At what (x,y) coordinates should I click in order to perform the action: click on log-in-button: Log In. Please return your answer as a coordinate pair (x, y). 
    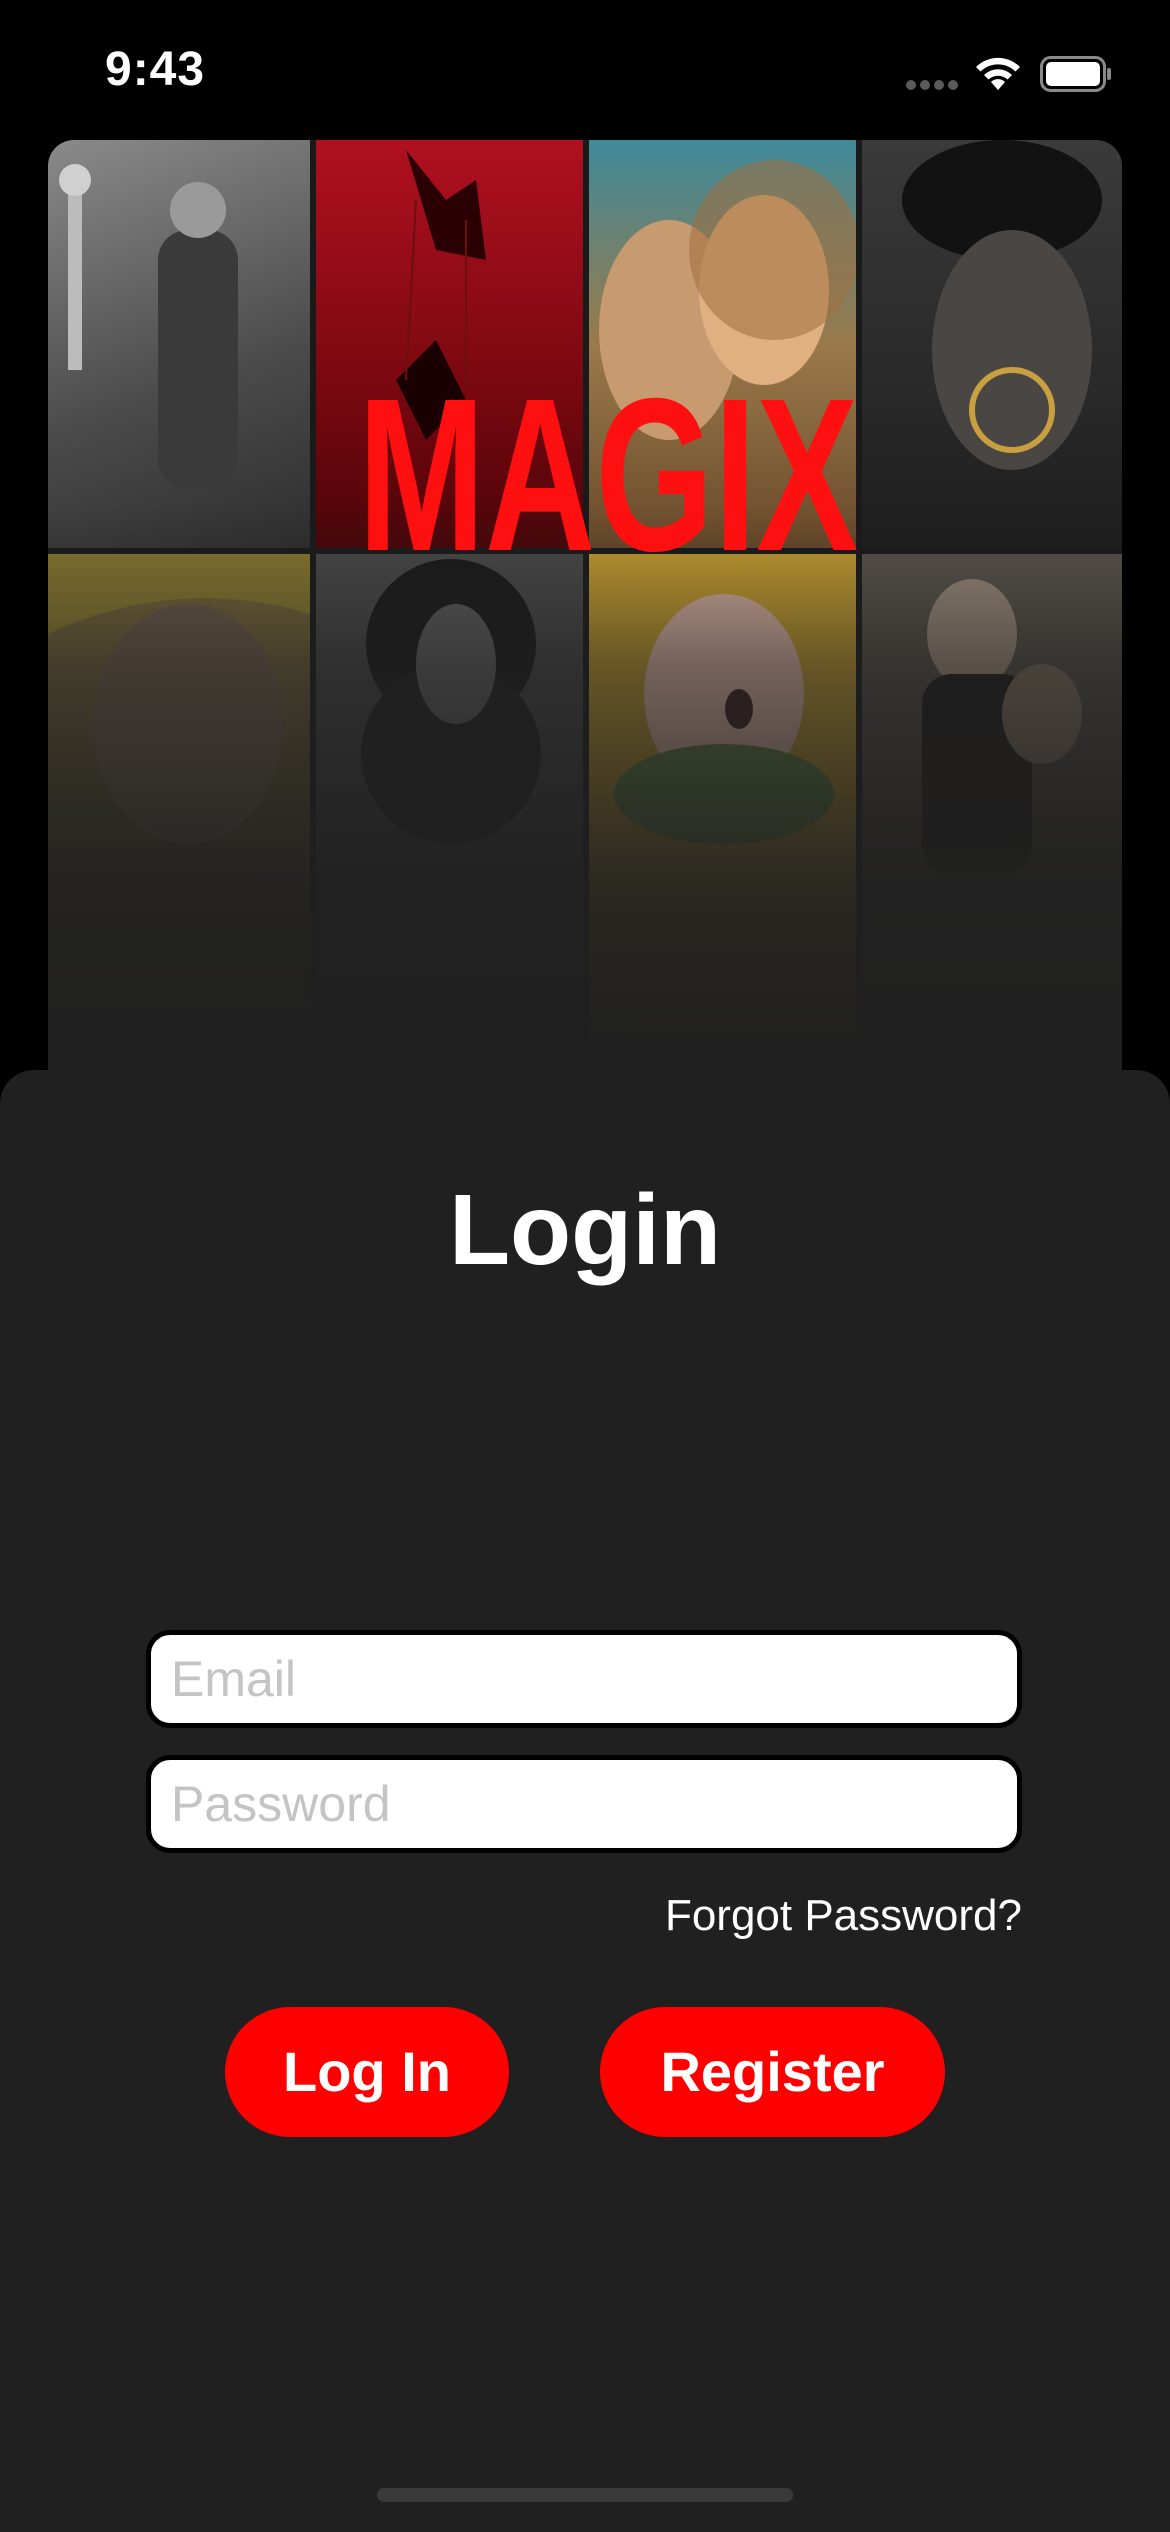
    Looking at the image, I should click on (367, 2072).